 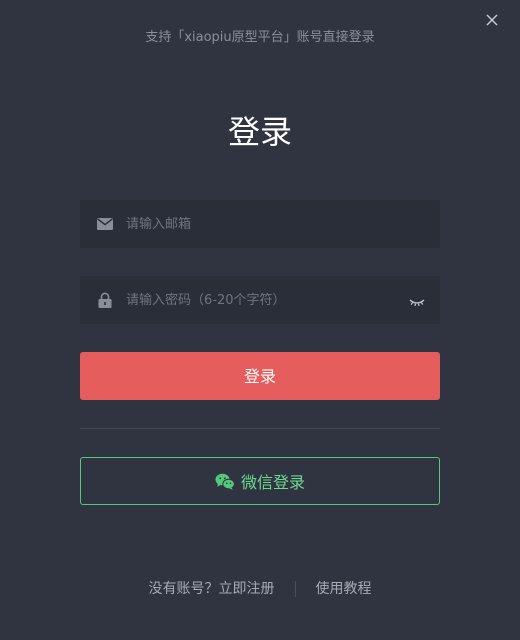 What do you see at coordinates (259, 132) in the screenshot?
I see `page-title: 登录` at bounding box center [259, 132].